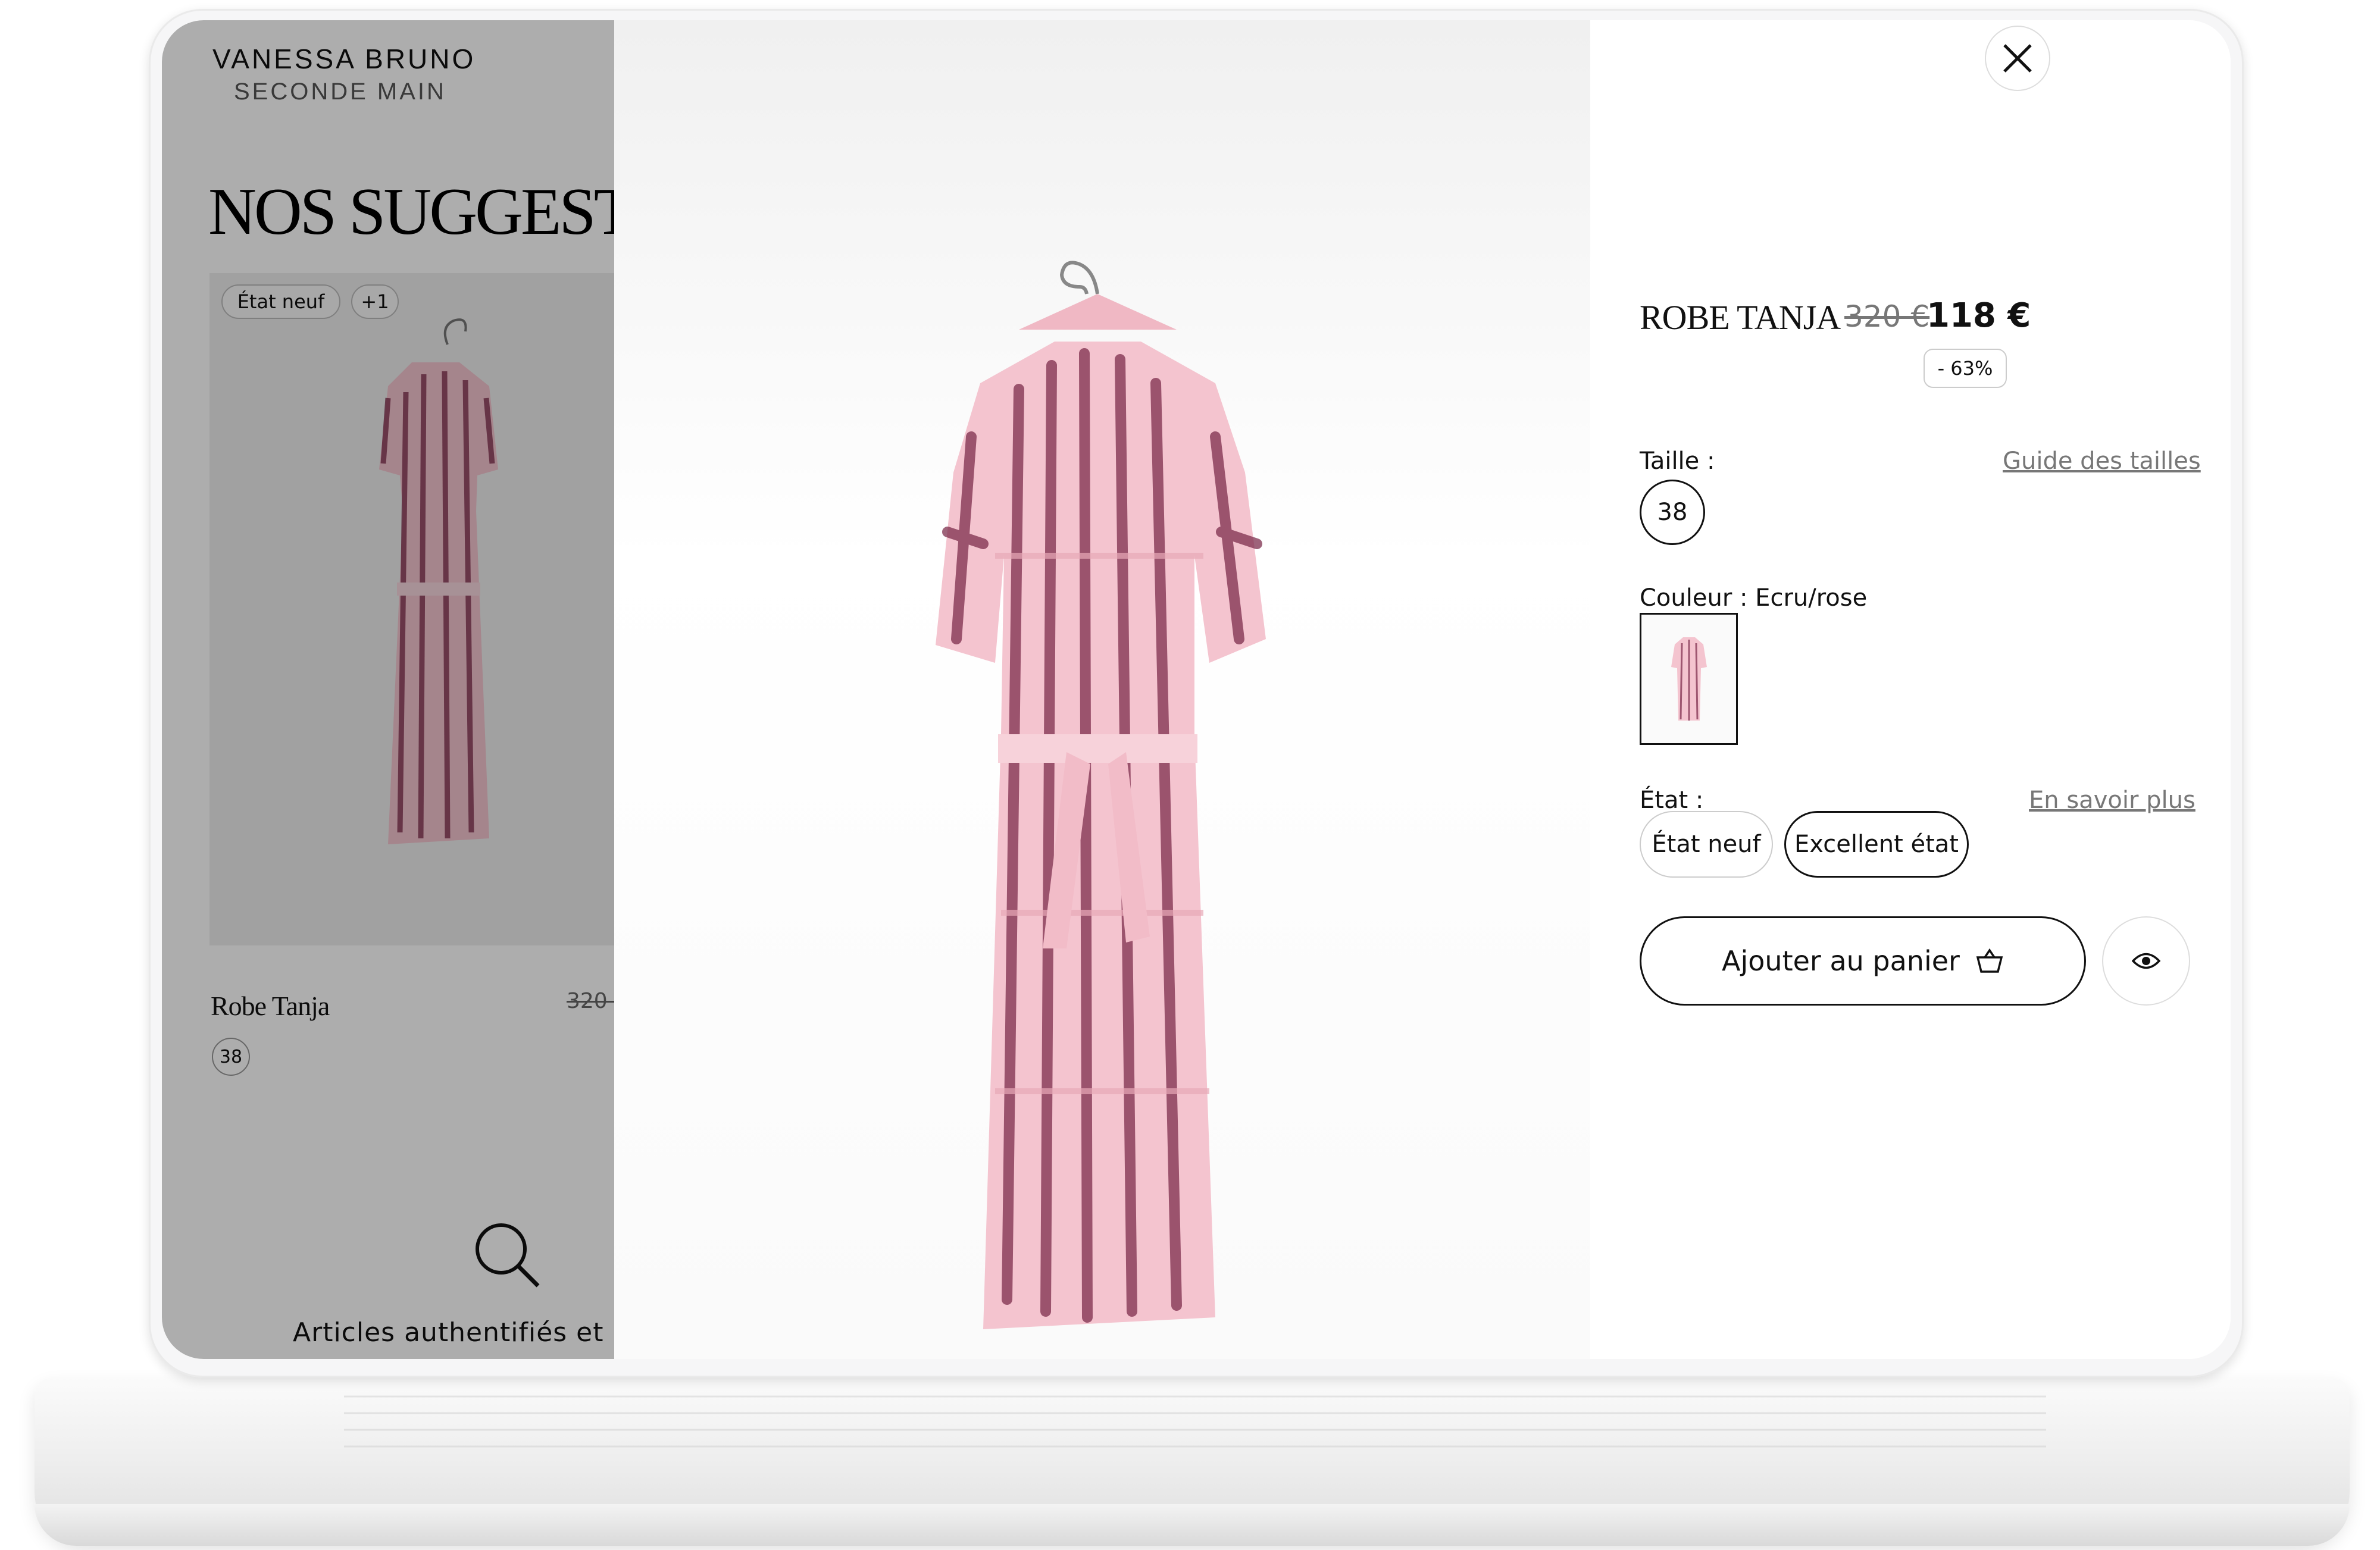 The height and width of the screenshot is (1550, 2380). Describe the element at coordinates (1887, 316) in the screenshot. I see `product-old-price: 320 €` at that location.